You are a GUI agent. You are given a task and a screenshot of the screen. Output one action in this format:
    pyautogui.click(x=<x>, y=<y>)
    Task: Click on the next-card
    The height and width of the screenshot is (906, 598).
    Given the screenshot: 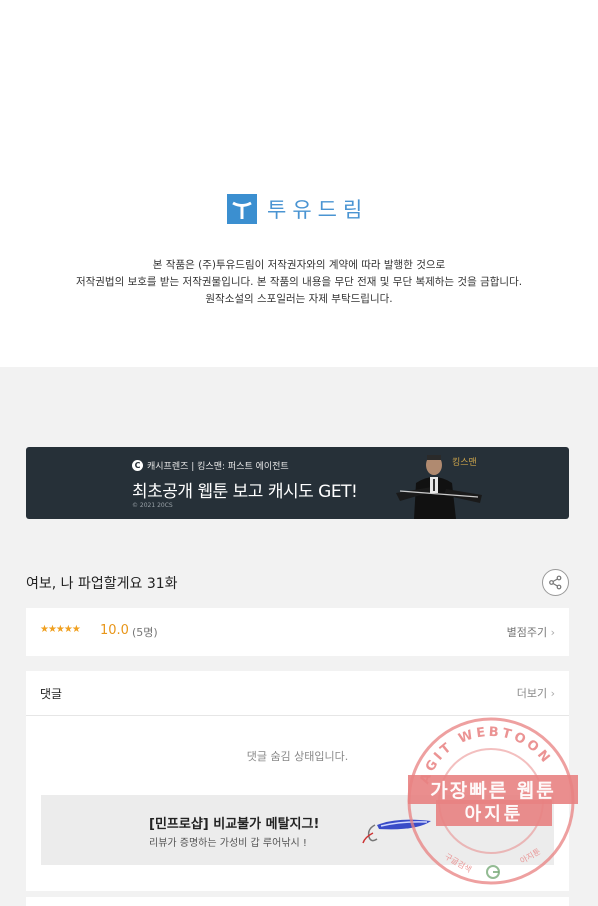 What is the action you would take?
    pyautogui.click(x=297, y=901)
    